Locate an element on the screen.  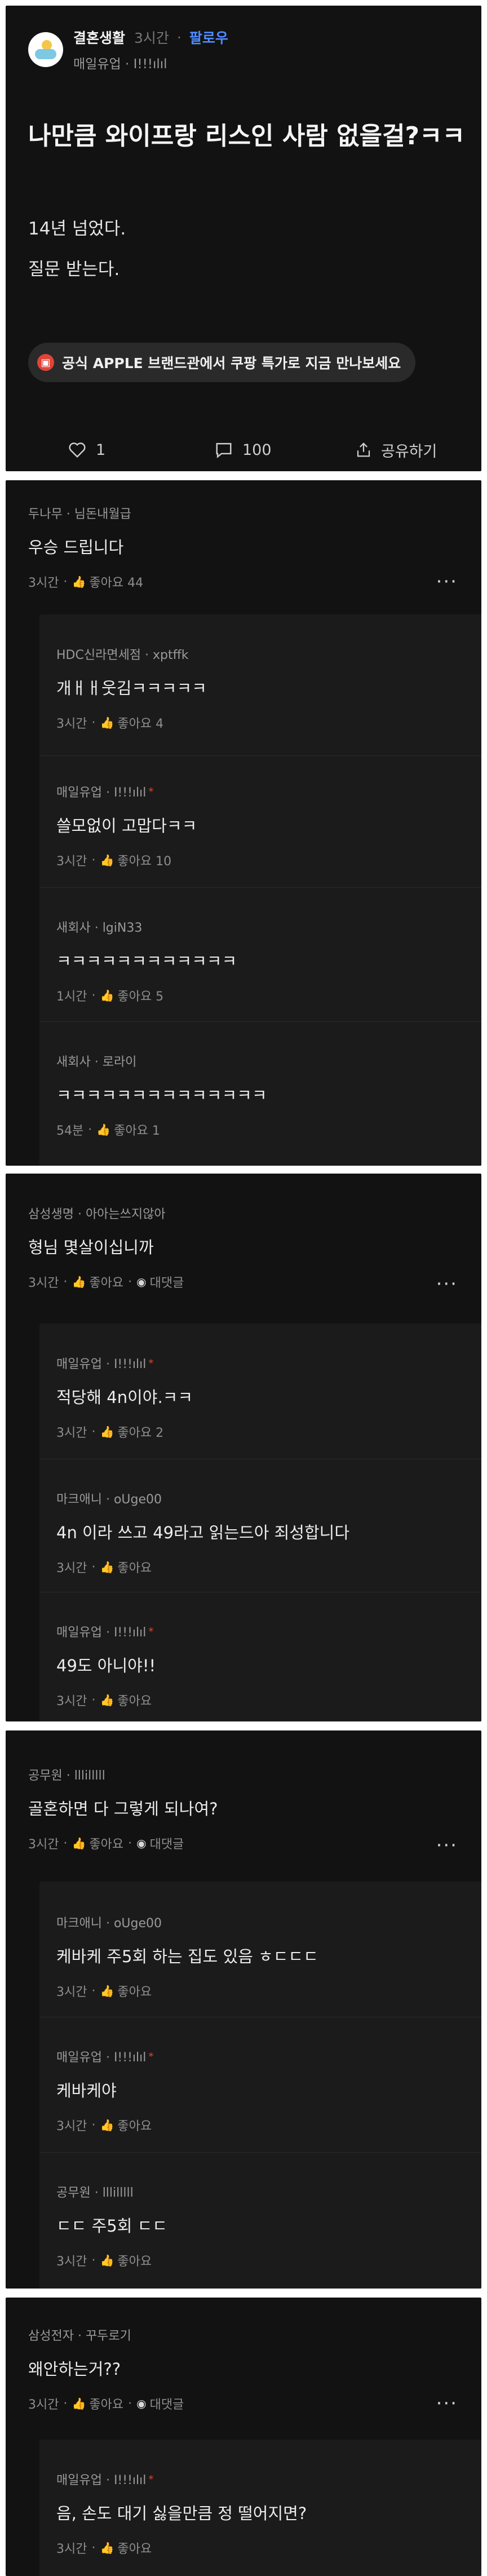
comment-text: 우승 드립니다 is located at coordinates (76, 547).